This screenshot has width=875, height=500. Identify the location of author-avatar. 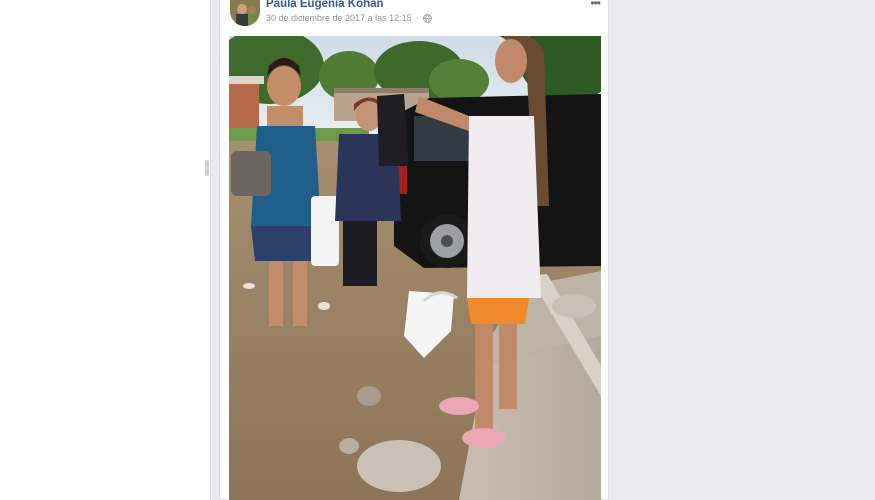
(245, 13).